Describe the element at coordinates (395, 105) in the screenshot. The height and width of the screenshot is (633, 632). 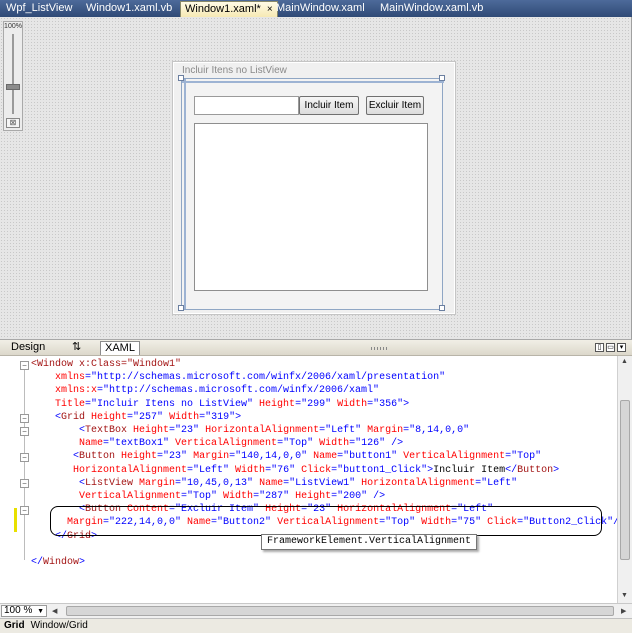
I see `excluir-item-button: Excluir Item` at that location.